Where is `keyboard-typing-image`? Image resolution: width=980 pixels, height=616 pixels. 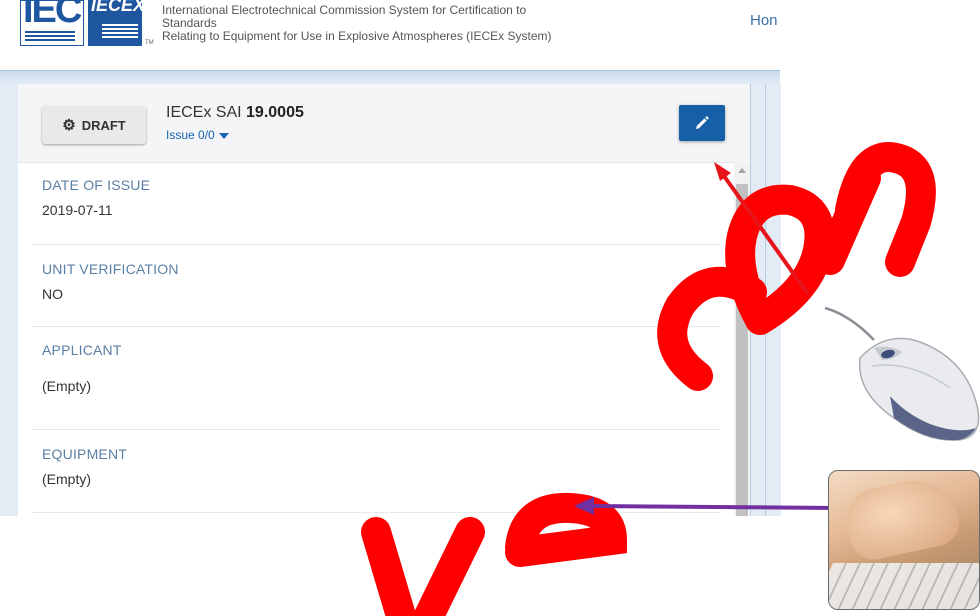
keyboard-typing-image is located at coordinates (904, 540).